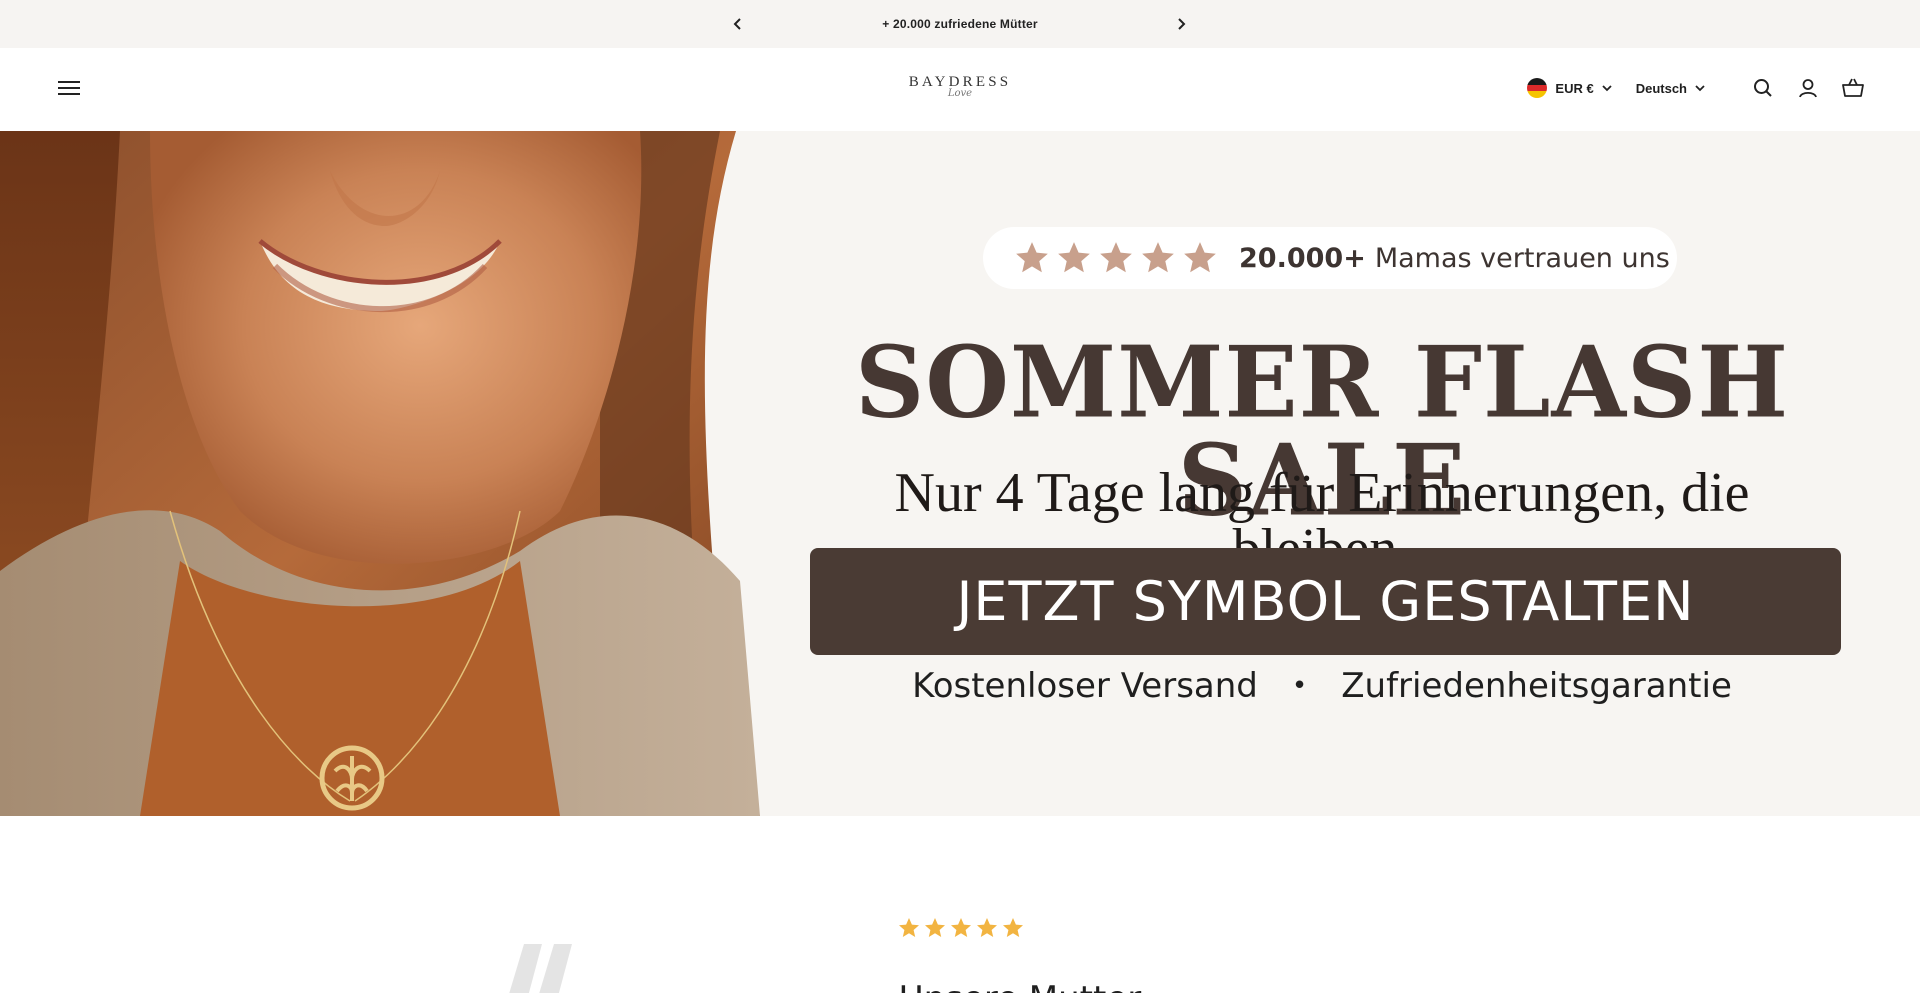 The height and width of the screenshot is (993, 1920). I want to click on announcement-prev-button, so click(738, 24).